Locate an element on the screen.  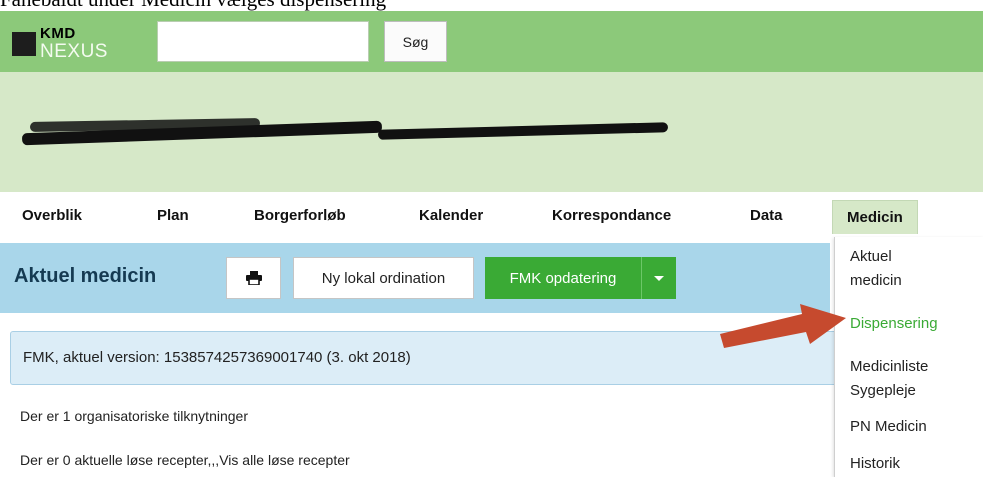
search-input is located at coordinates (263, 41).